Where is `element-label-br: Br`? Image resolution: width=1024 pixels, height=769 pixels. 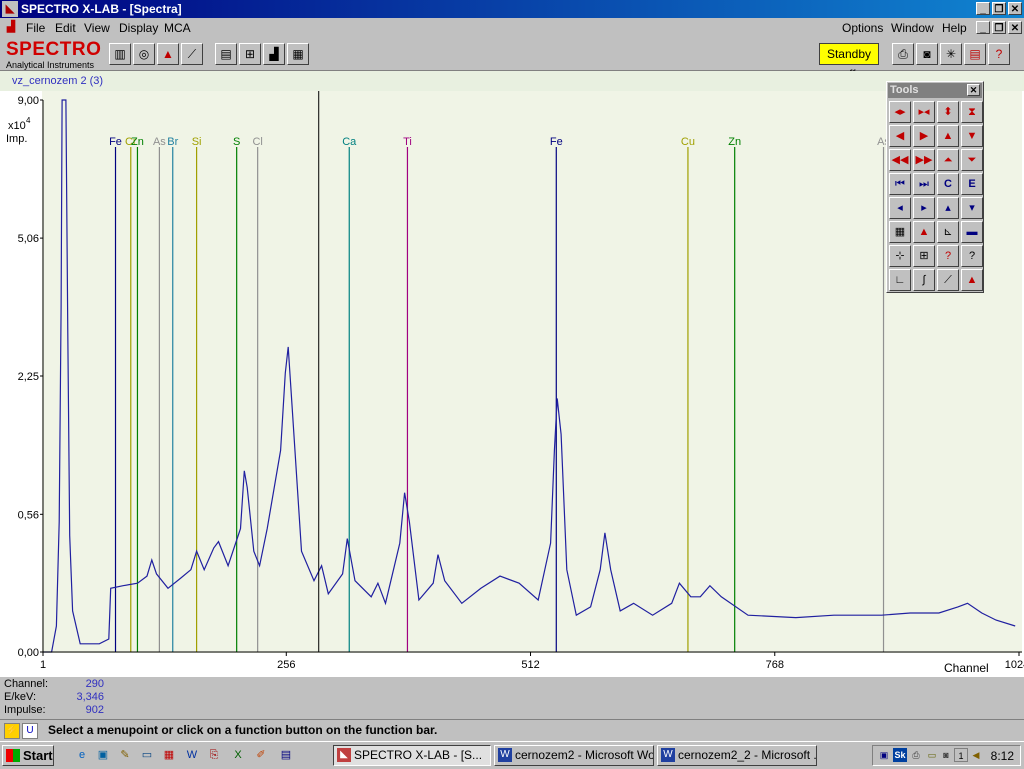
element-label-br: Br is located at coordinates (172, 142).